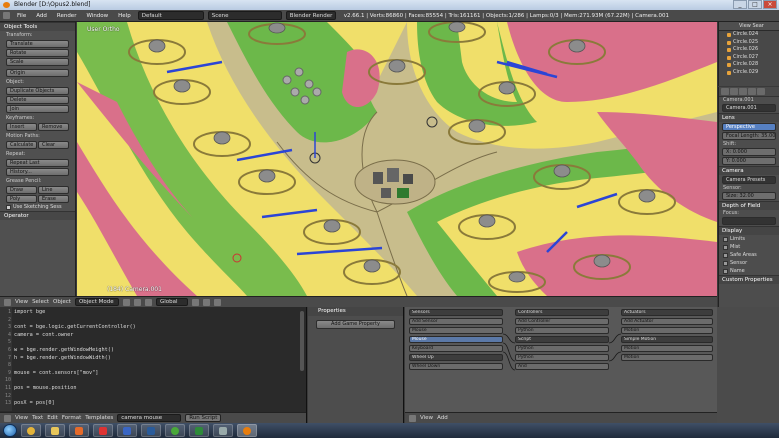 This screenshot has width=779, height=438. Describe the element at coordinates (217, 302) in the screenshot. I see `render-icon` at that location.